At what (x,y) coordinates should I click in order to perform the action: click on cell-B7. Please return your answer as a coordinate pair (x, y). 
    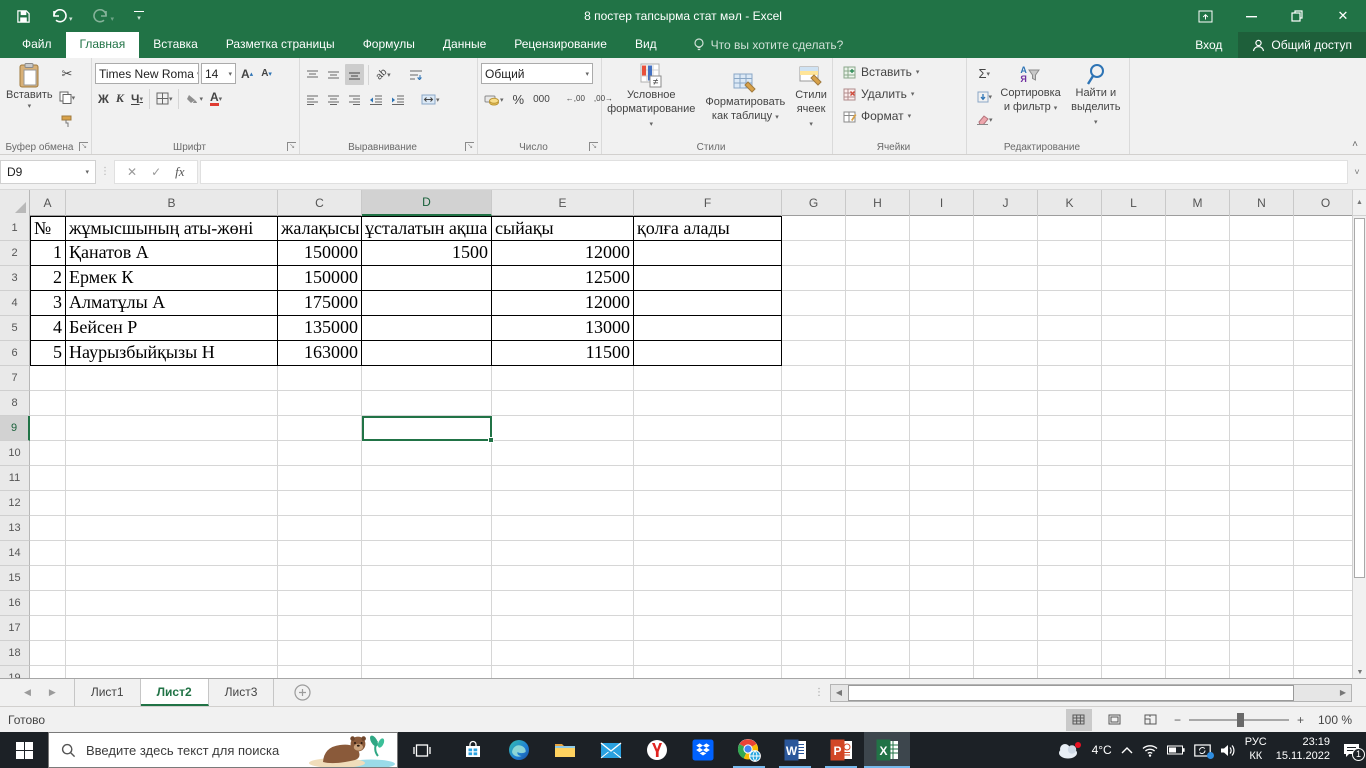
    Looking at the image, I should click on (172, 378).